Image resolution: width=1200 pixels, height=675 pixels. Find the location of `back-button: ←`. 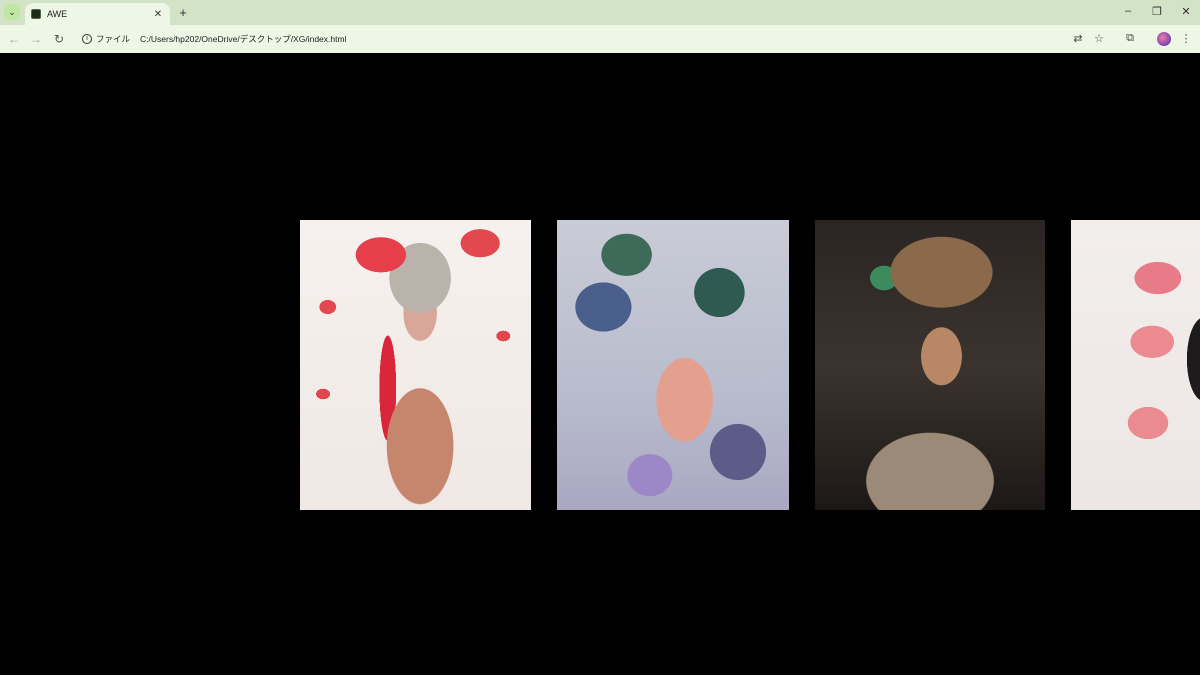

back-button: ← is located at coordinates (14, 39).